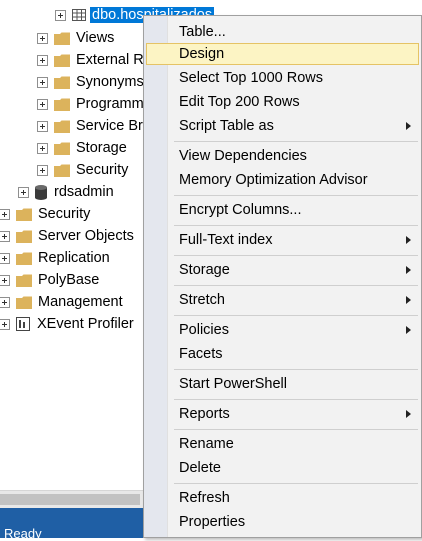 Image resolution: width=422 pixels, height=541 pixels. I want to click on menu-item-select-top-1000: Select Top 1000 Rows, so click(282, 78).